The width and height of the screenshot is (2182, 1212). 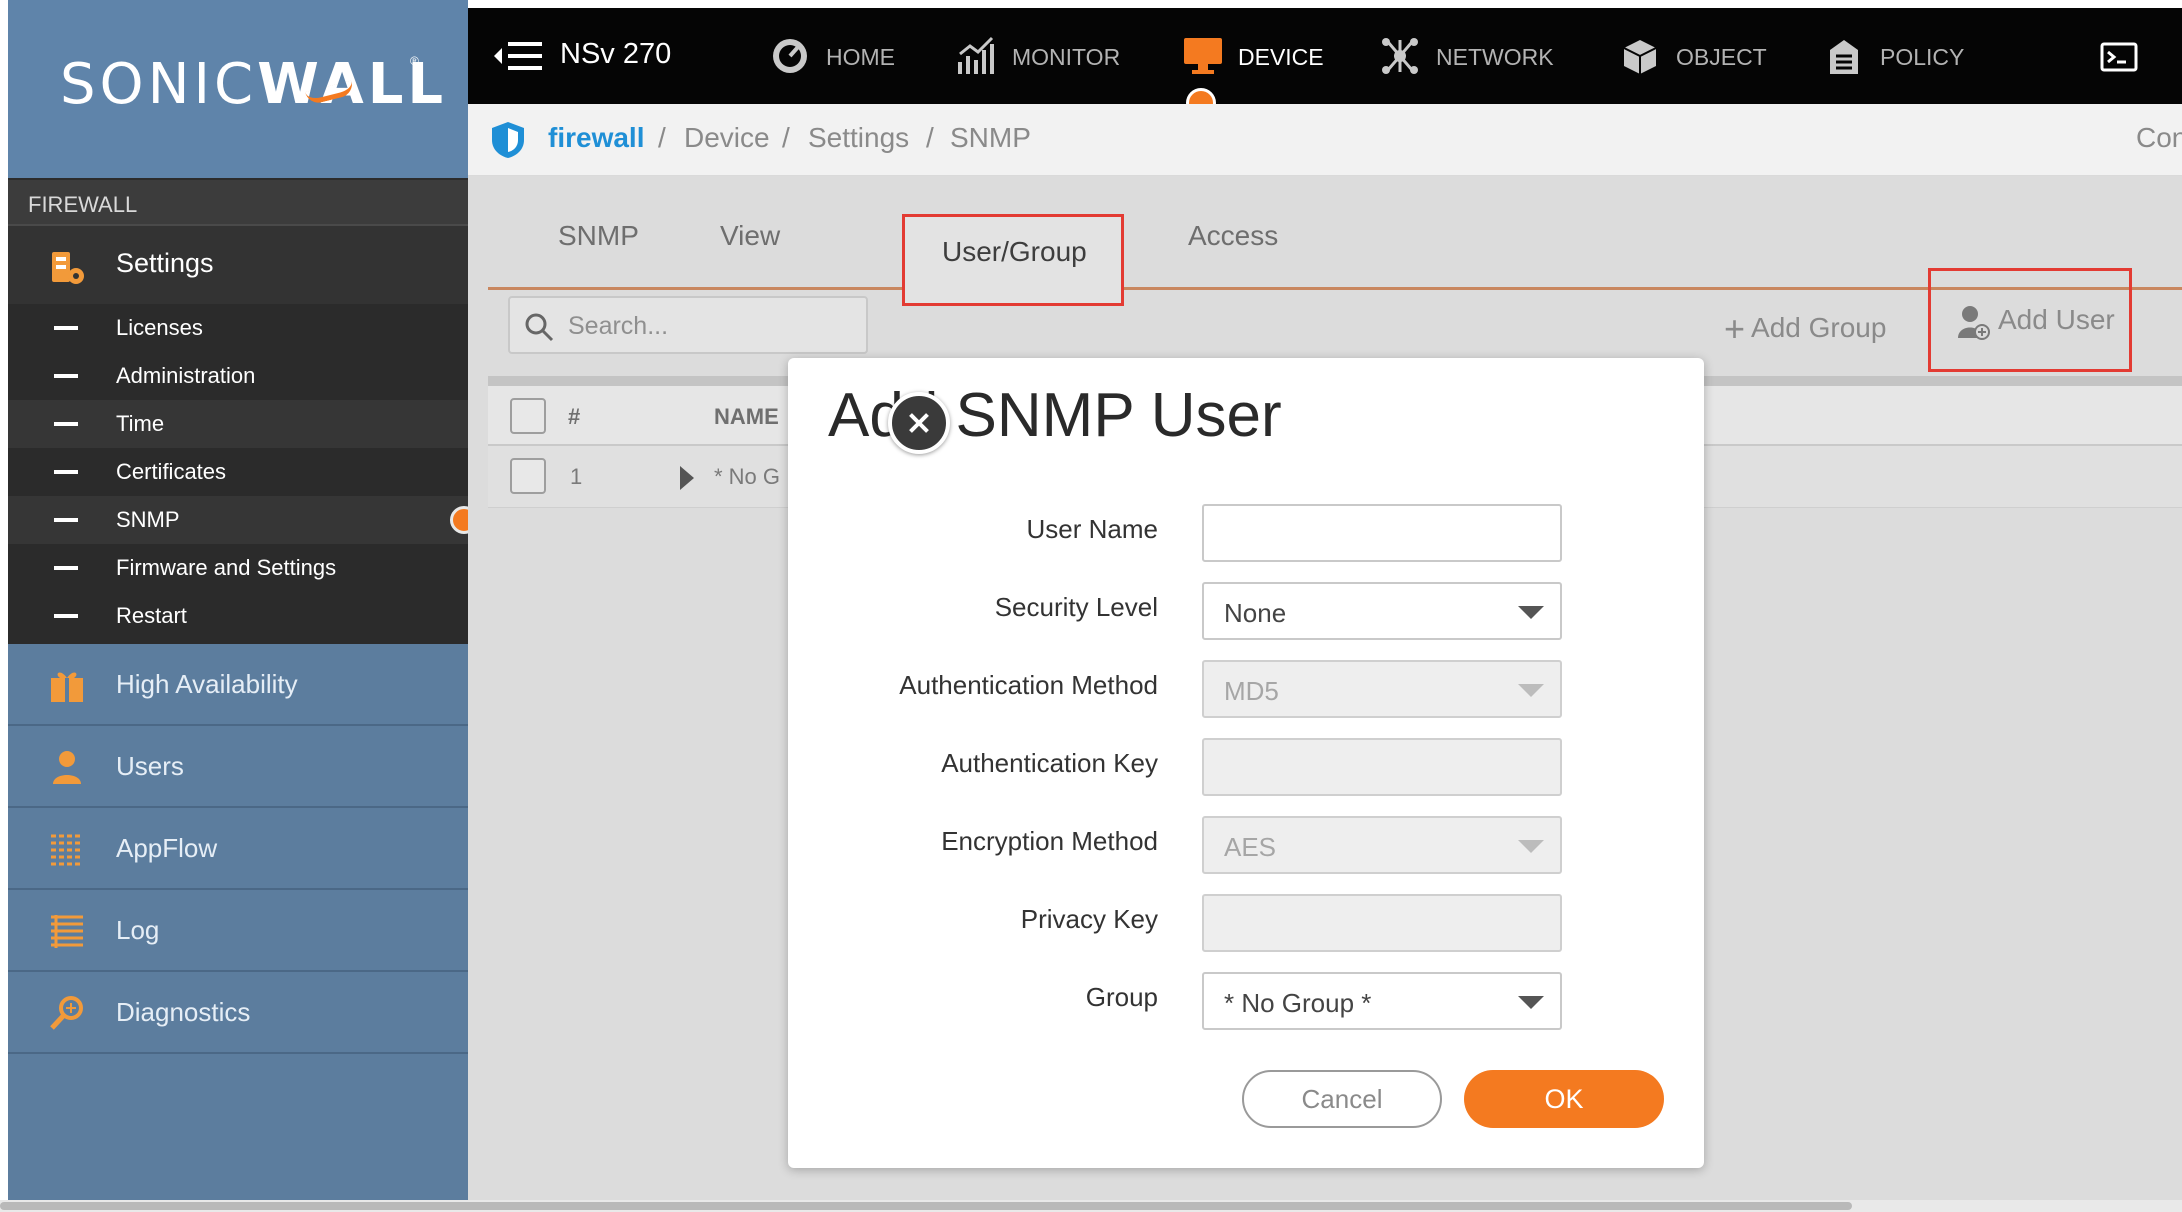 What do you see at coordinates (238, 616) in the screenshot?
I see `sidebar-subitem-restart: Restart` at bounding box center [238, 616].